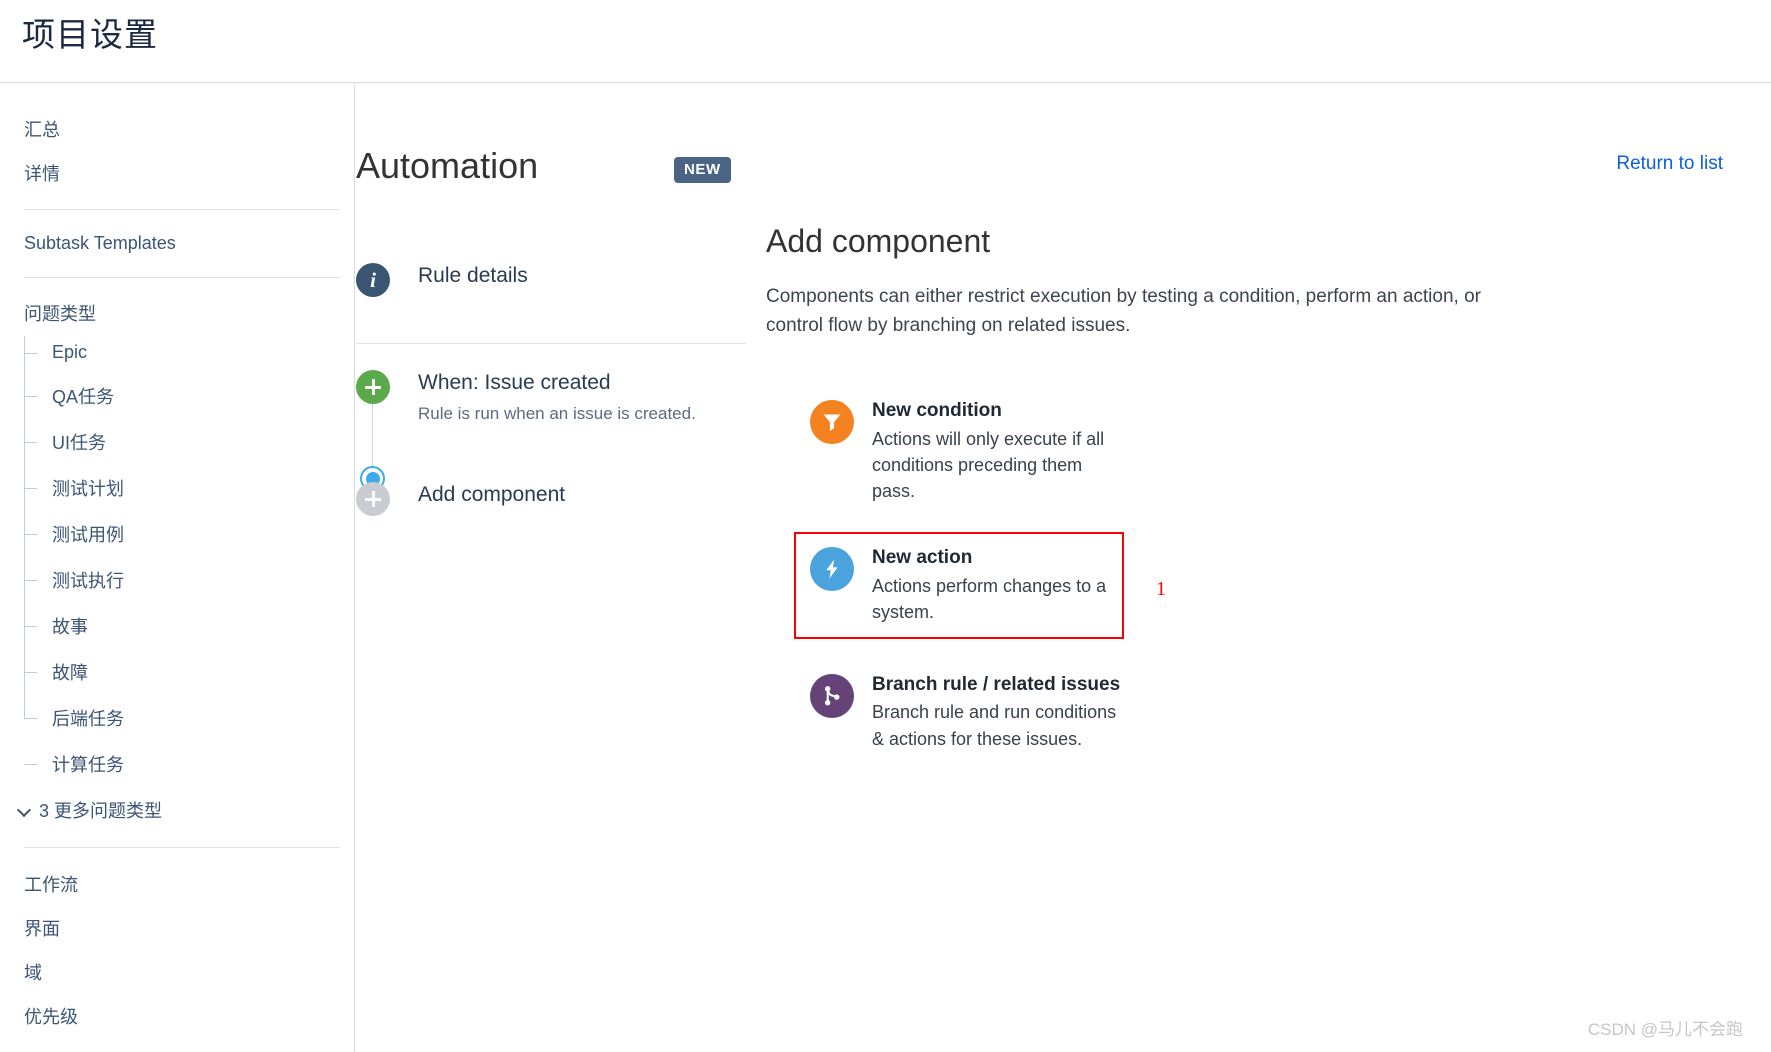 The height and width of the screenshot is (1052, 1771). I want to click on sidebar-issue-type-compute: 计算任务, so click(189, 764).